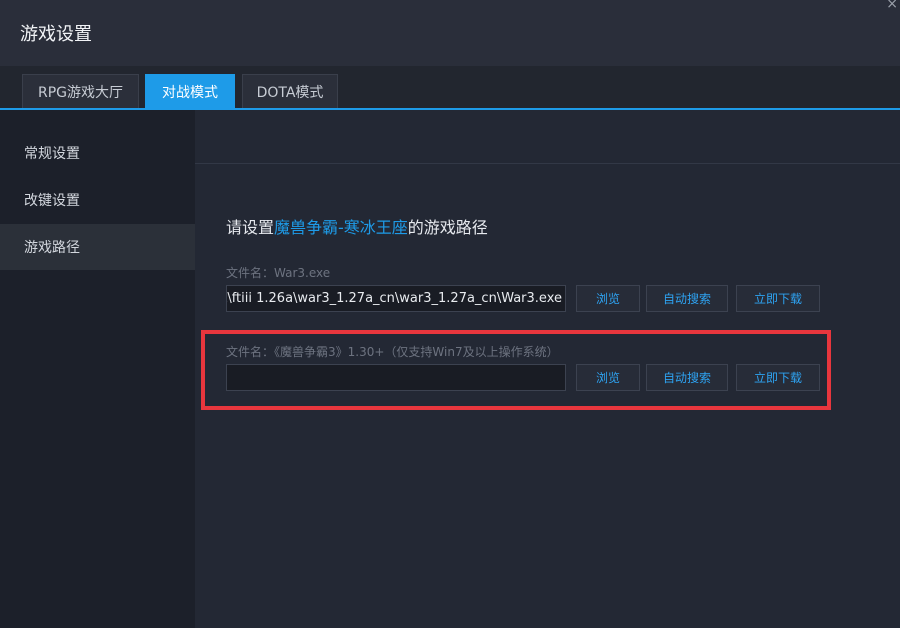  Describe the element at coordinates (80, 91) in the screenshot. I see `tab-rpg-lobby: RPG游戏大厅` at that location.